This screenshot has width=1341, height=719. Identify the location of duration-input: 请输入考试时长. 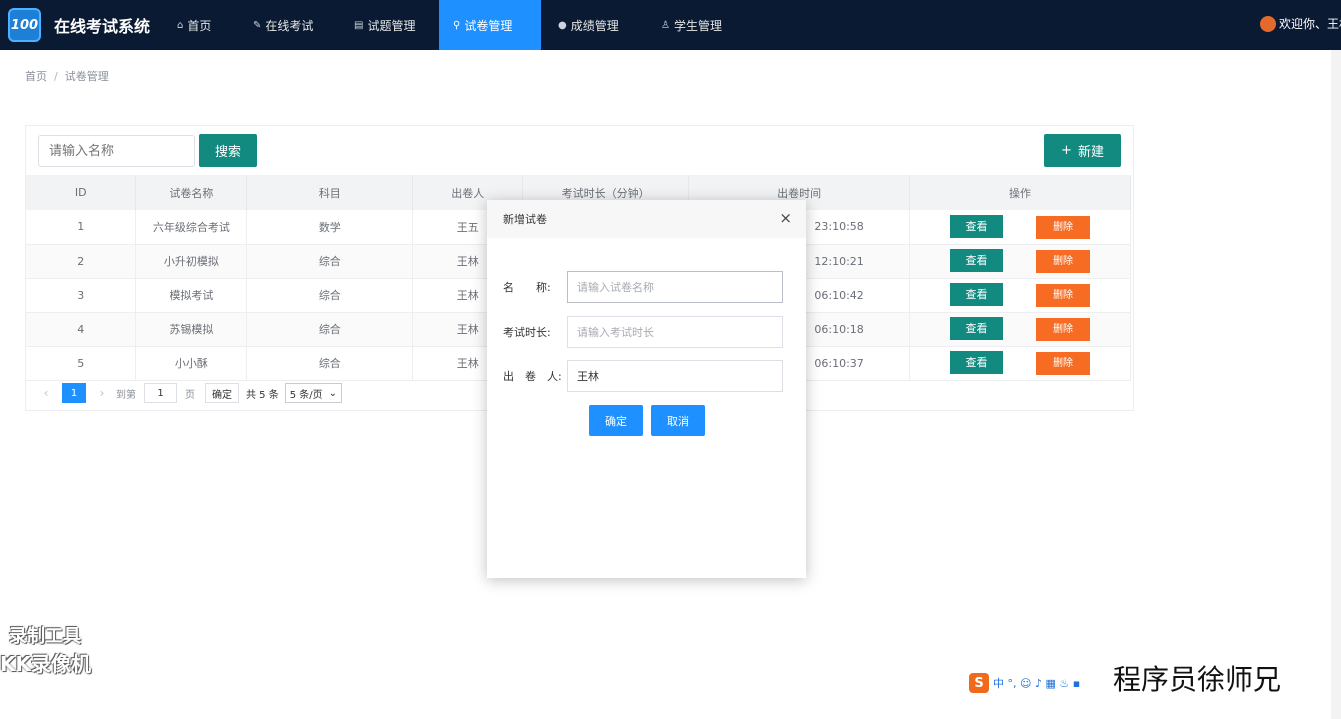
(675, 332).